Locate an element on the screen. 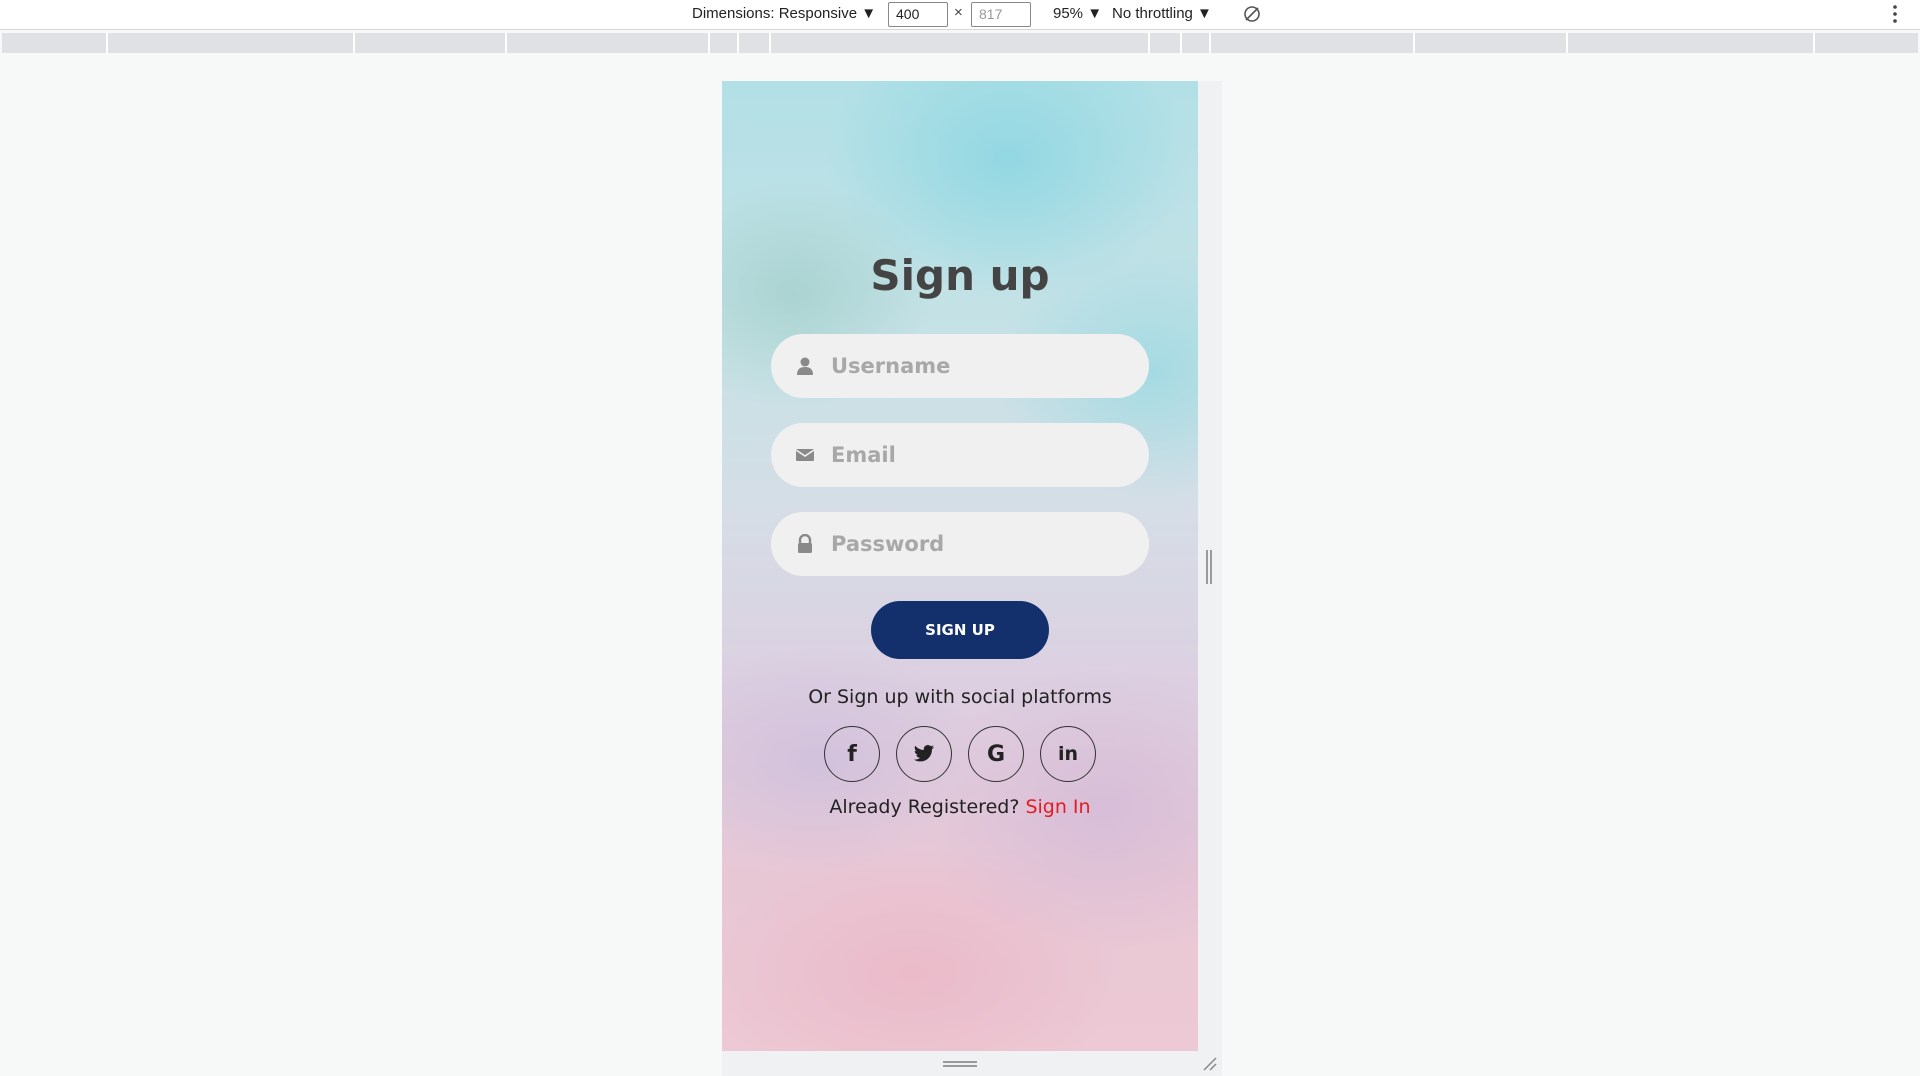 The width and height of the screenshot is (1920, 1076). linkedin-icon: in is located at coordinates (1068, 754).